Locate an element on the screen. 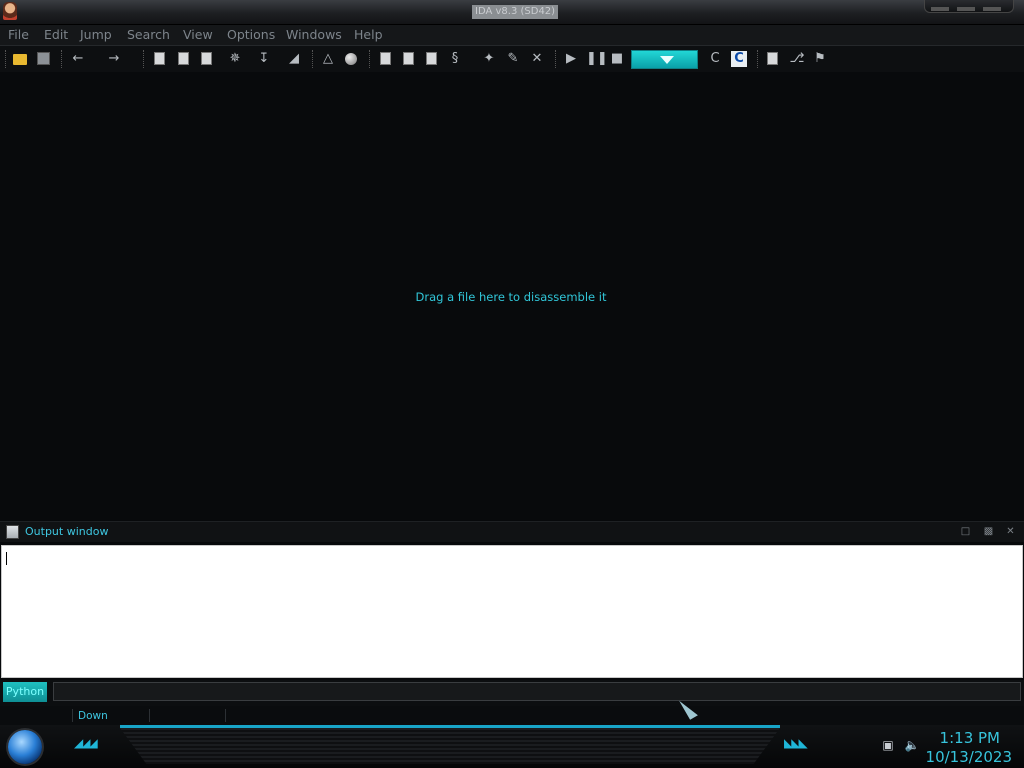  command-input is located at coordinates (537, 691).